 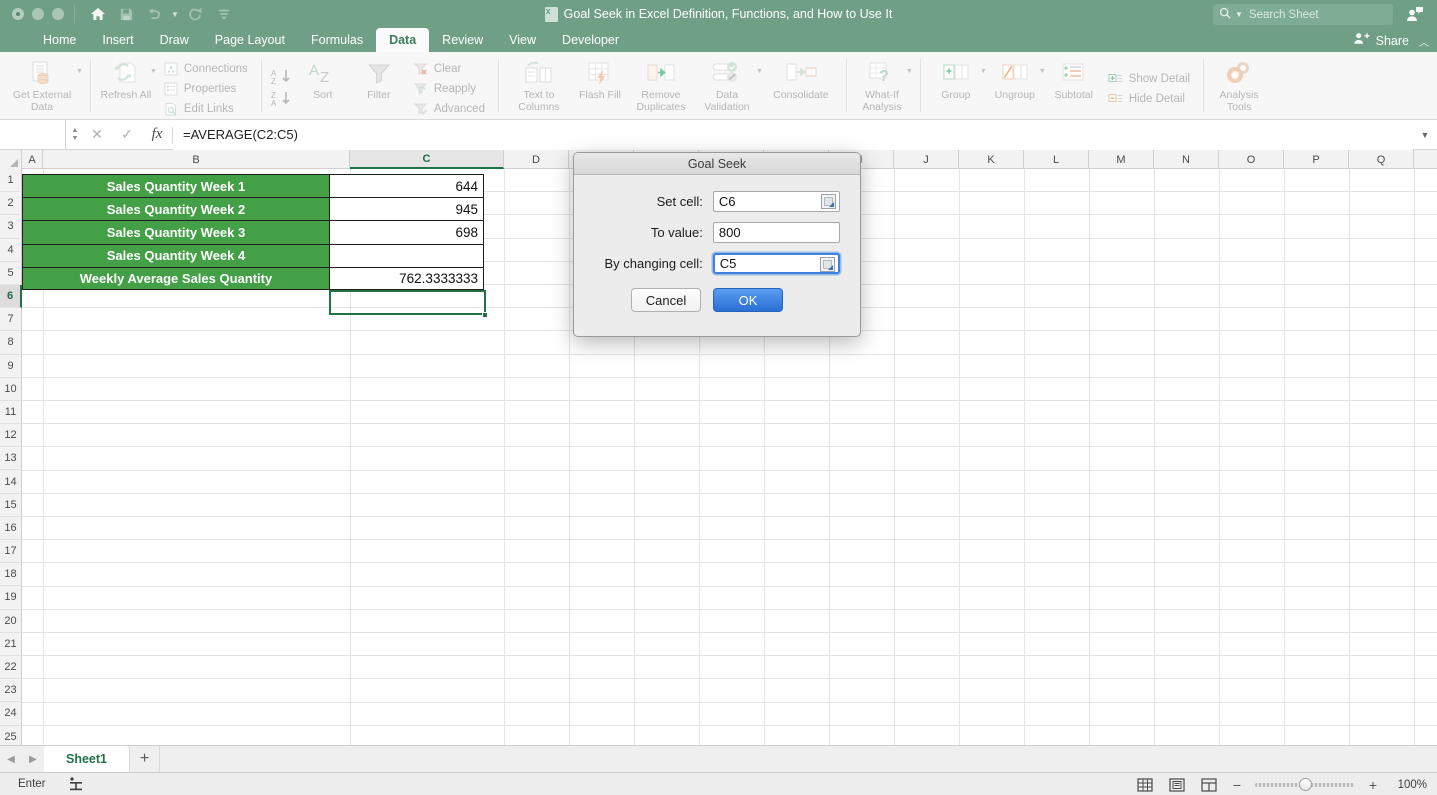 What do you see at coordinates (462, 40) in the screenshot?
I see `tab-review: Review` at bounding box center [462, 40].